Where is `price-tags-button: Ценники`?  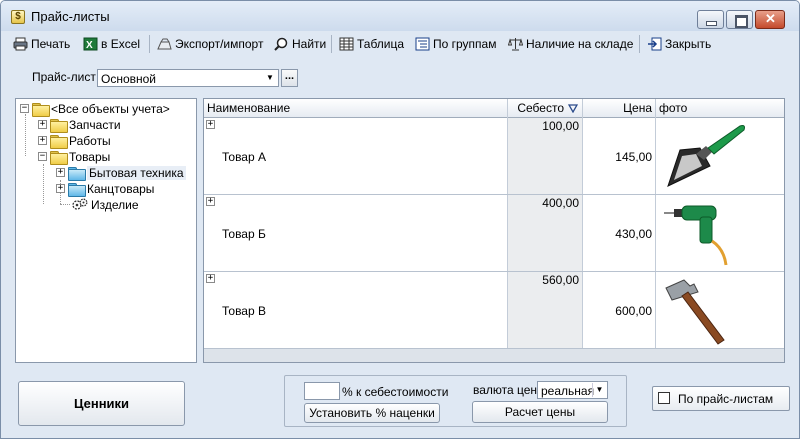 price-tags-button: Ценники is located at coordinates (101, 403).